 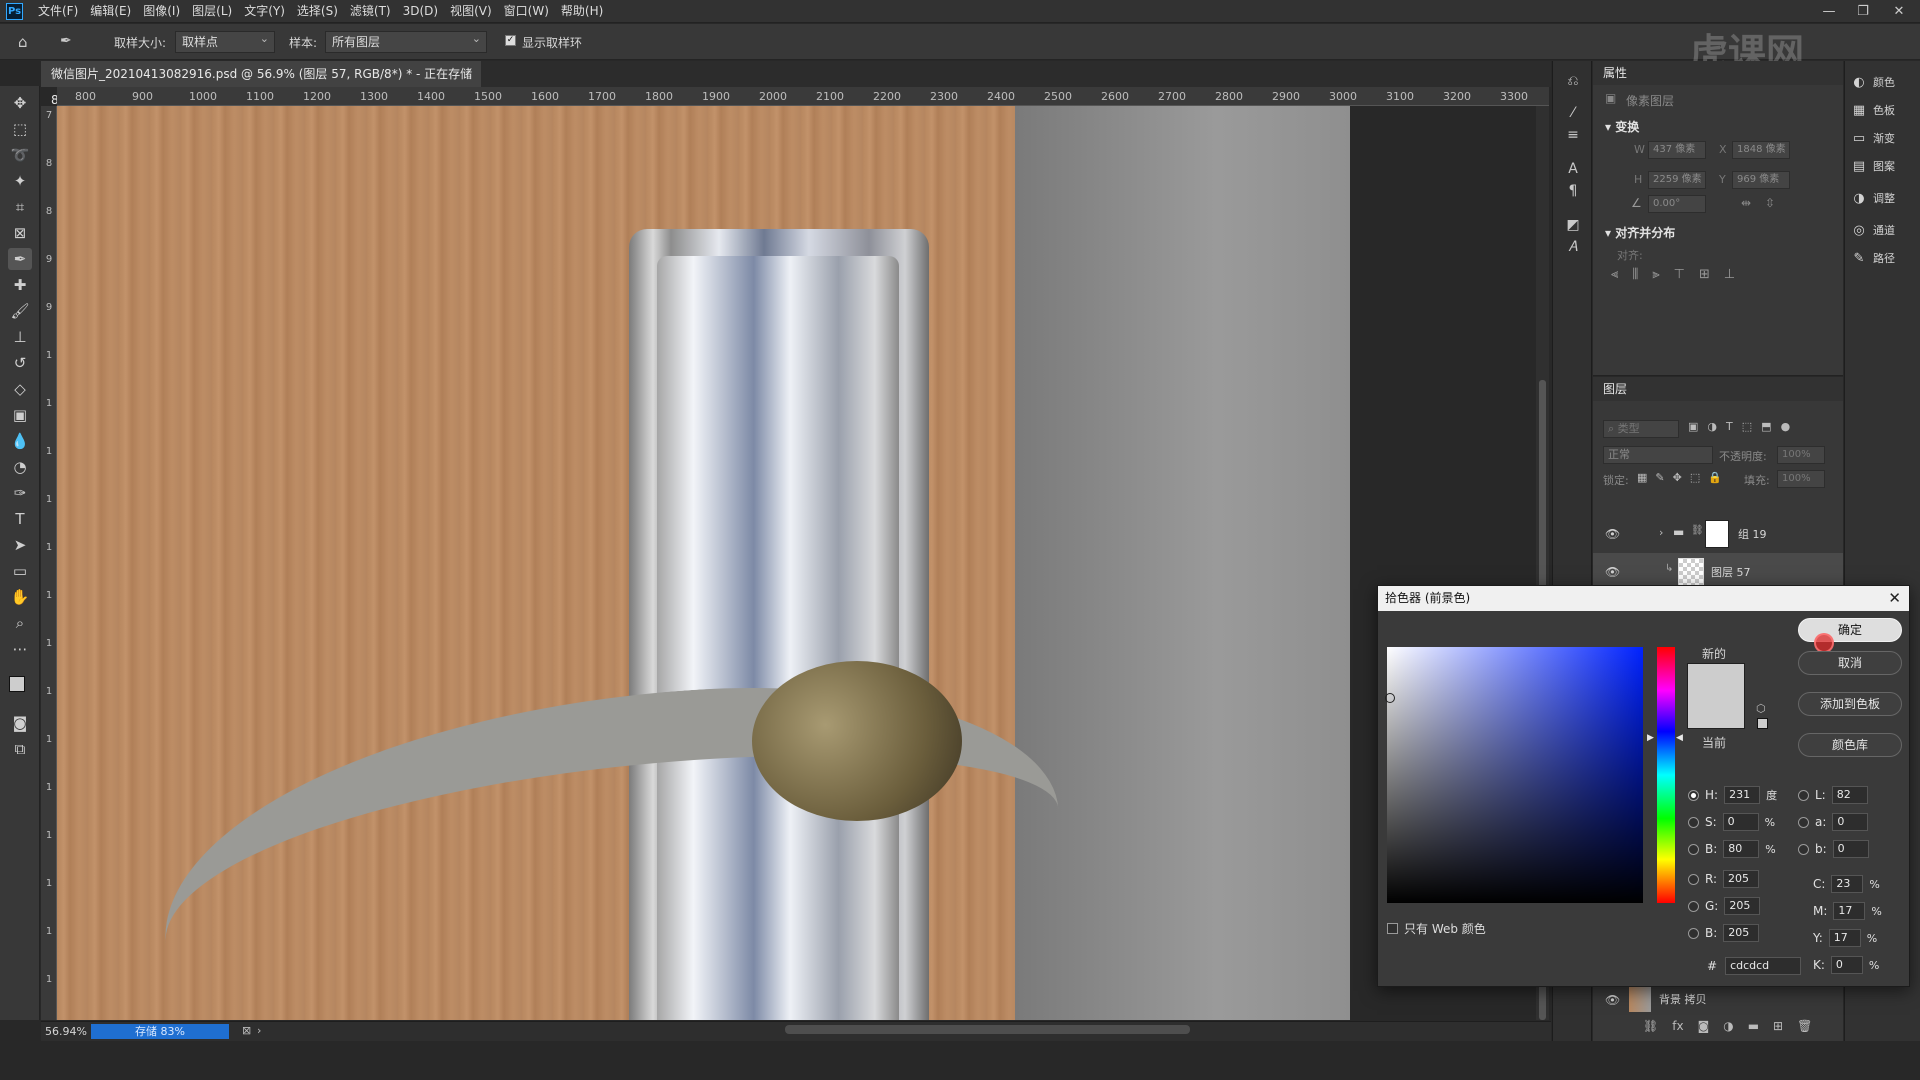 I want to click on filter-type-icon: T, so click(x=1729, y=426).